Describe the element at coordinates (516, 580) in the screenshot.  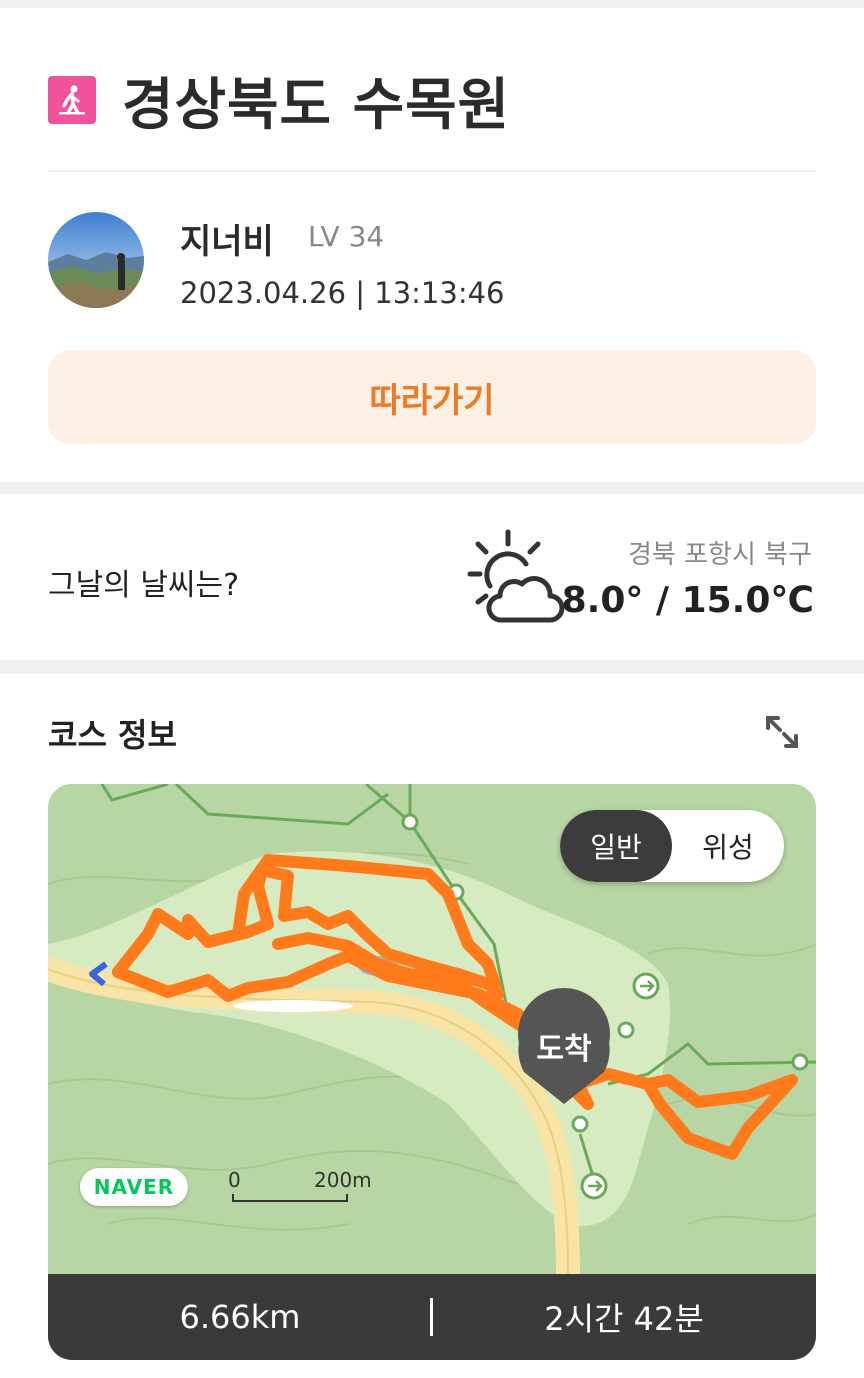
I see `partly-cloudy-icon` at that location.